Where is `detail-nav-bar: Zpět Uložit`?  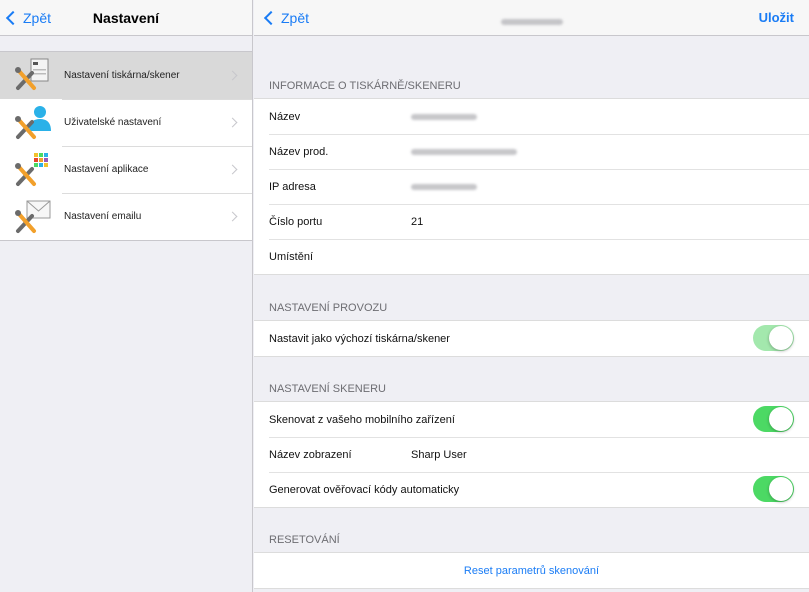
detail-nav-bar: Zpět Uložit is located at coordinates (531, 18).